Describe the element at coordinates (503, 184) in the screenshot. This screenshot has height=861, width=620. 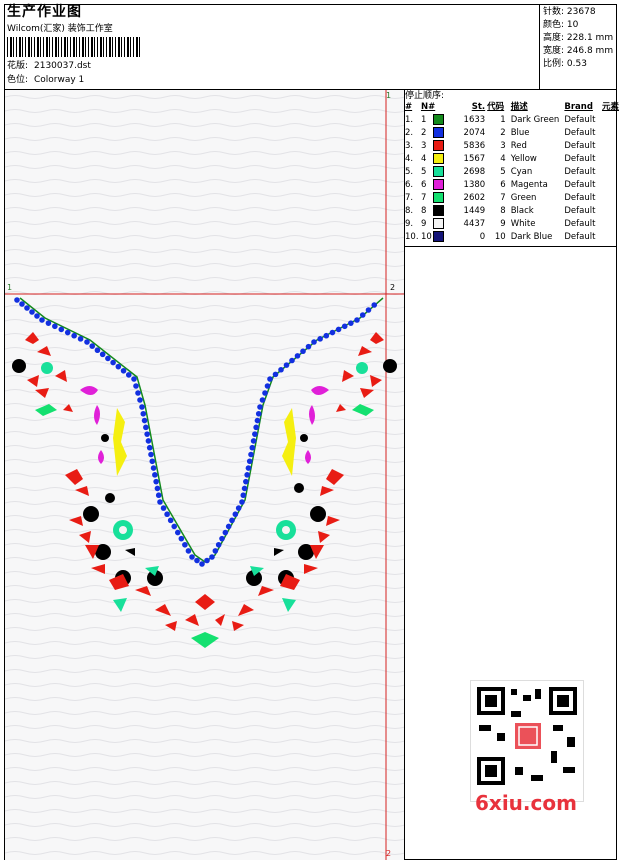
I see `row-code: 6` at that location.